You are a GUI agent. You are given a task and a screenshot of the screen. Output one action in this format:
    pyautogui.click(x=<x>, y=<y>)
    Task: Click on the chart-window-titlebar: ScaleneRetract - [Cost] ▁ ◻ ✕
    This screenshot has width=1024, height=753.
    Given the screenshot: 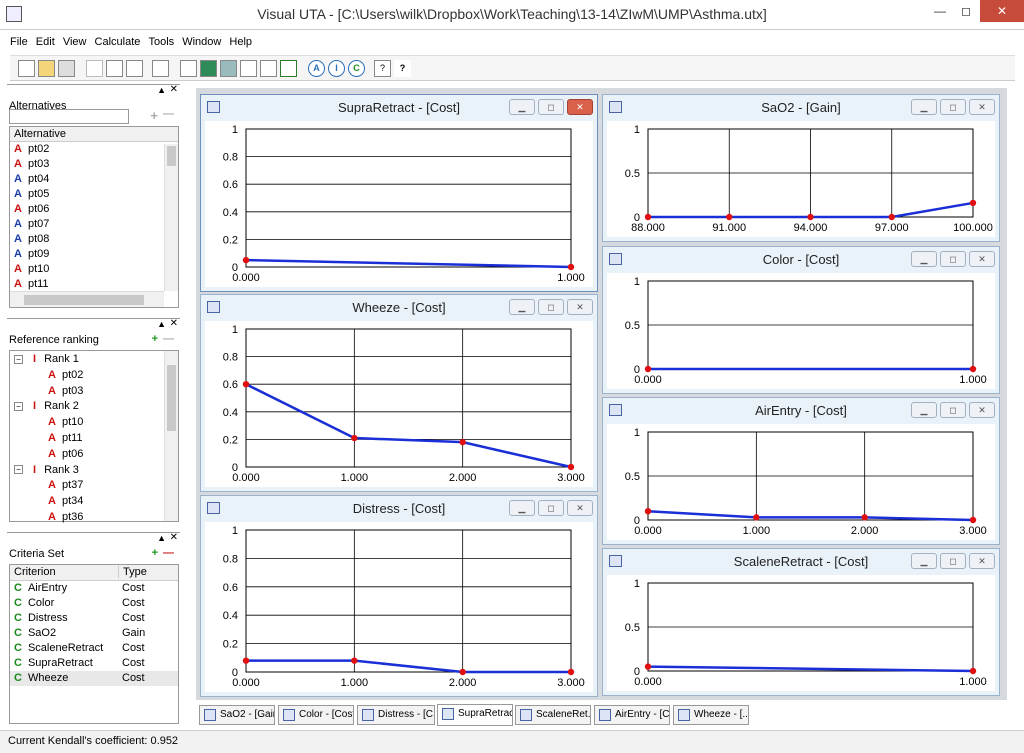 What is the action you would take?
    pyautogui.click(x=801, y=561)
    